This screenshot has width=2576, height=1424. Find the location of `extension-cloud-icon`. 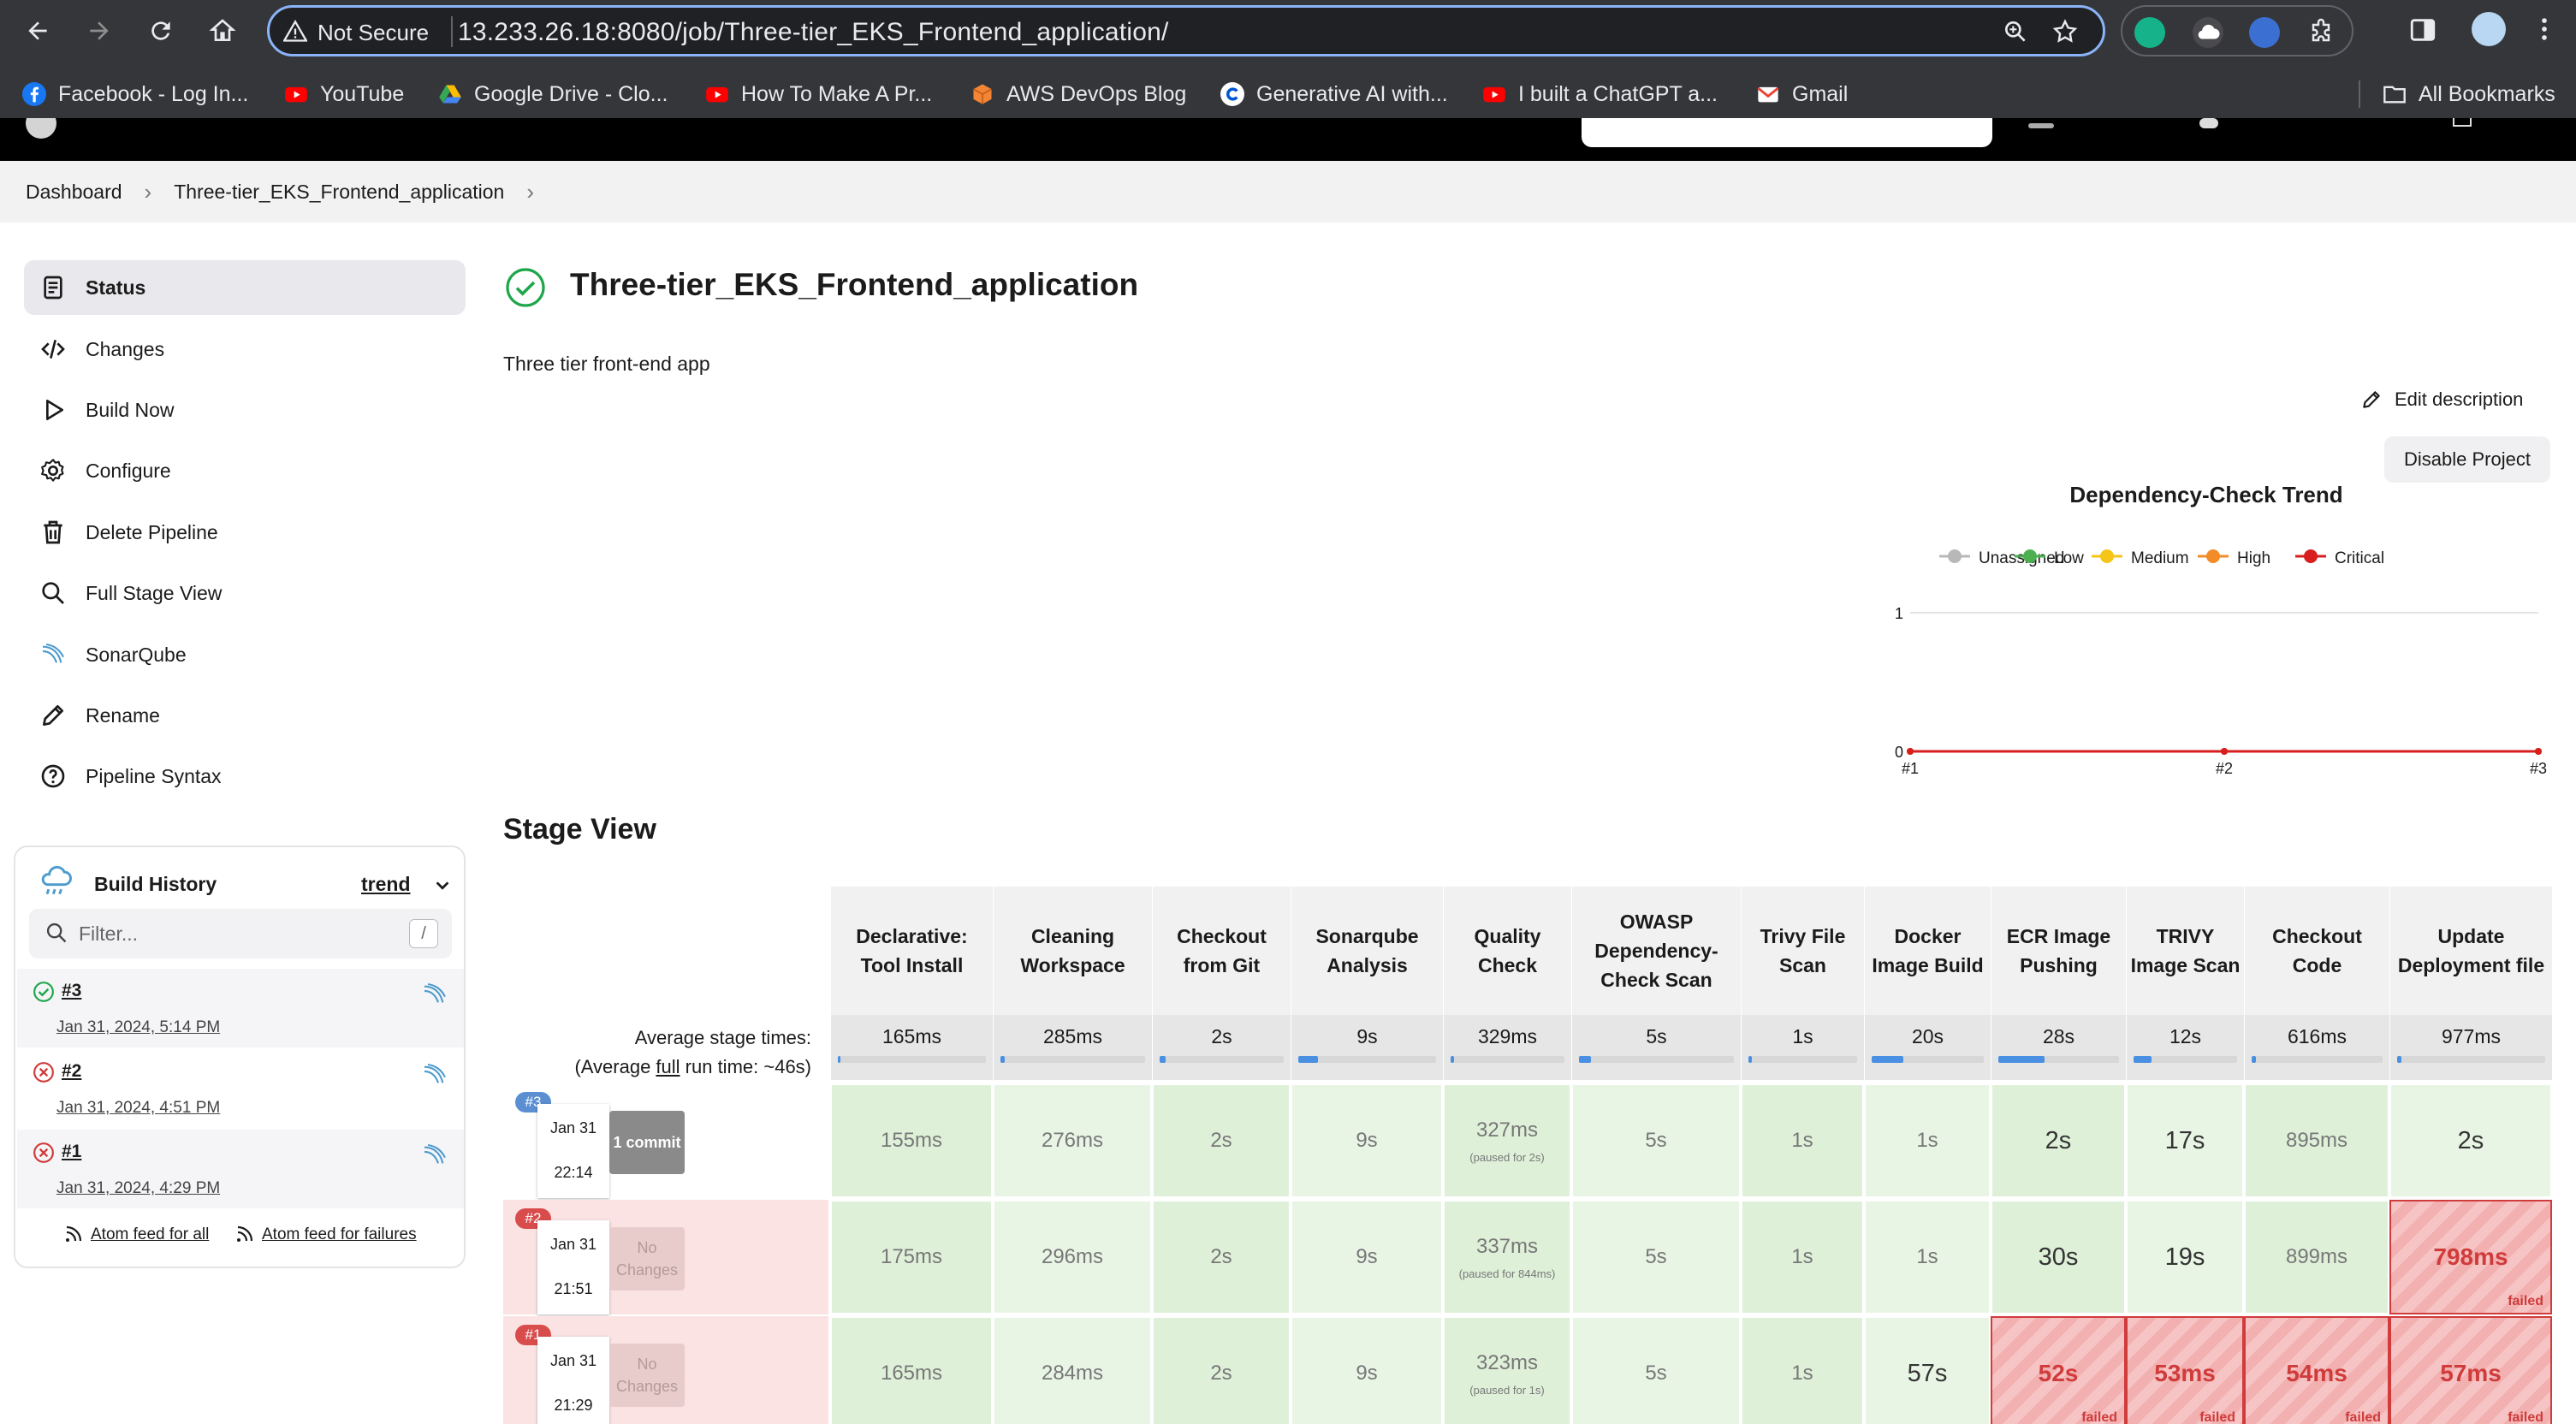

extension-cloud-icon is located at coordinates (2208, 32).